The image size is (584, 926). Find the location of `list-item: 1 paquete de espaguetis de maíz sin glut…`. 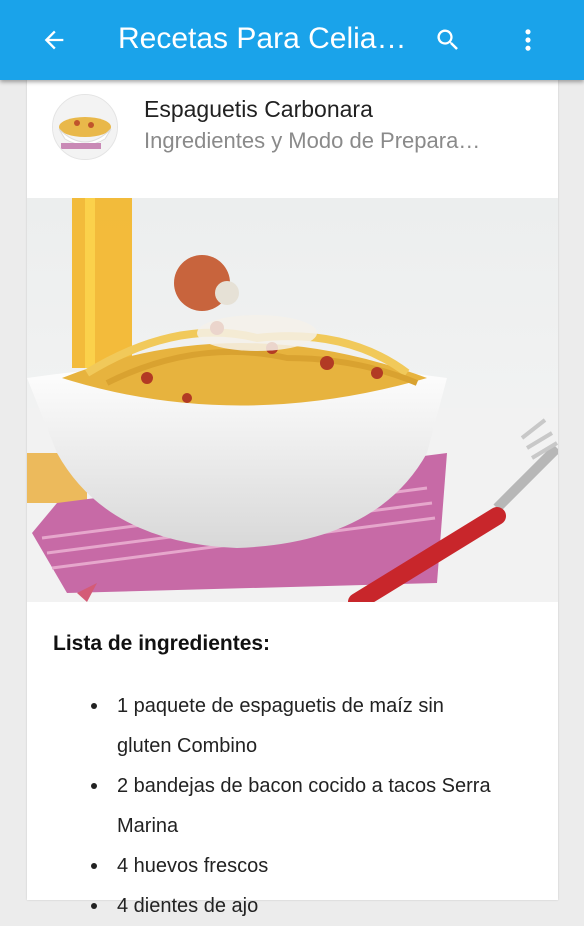

list-item: 1 paquete de espaguetis de maíz sin glut… is located at coordinates (294, 726).